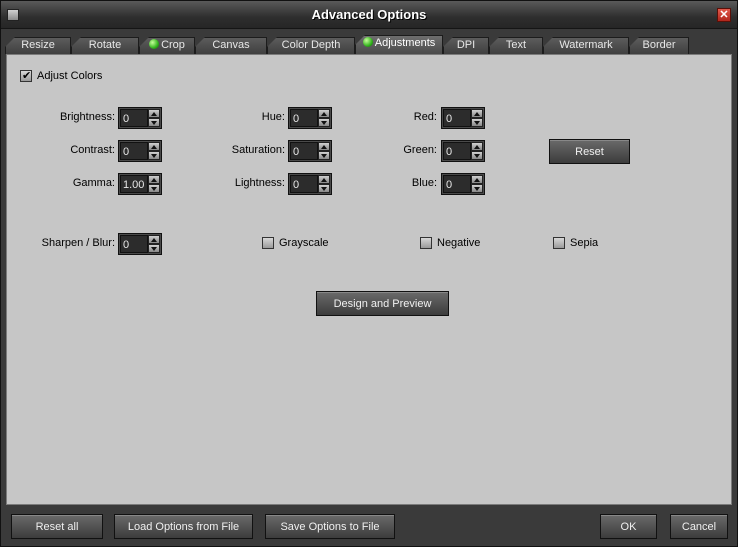 Image resolution: width=738 pixels, height=547 pixels. I want to click on close-icon: ✕, so click(724, 15).